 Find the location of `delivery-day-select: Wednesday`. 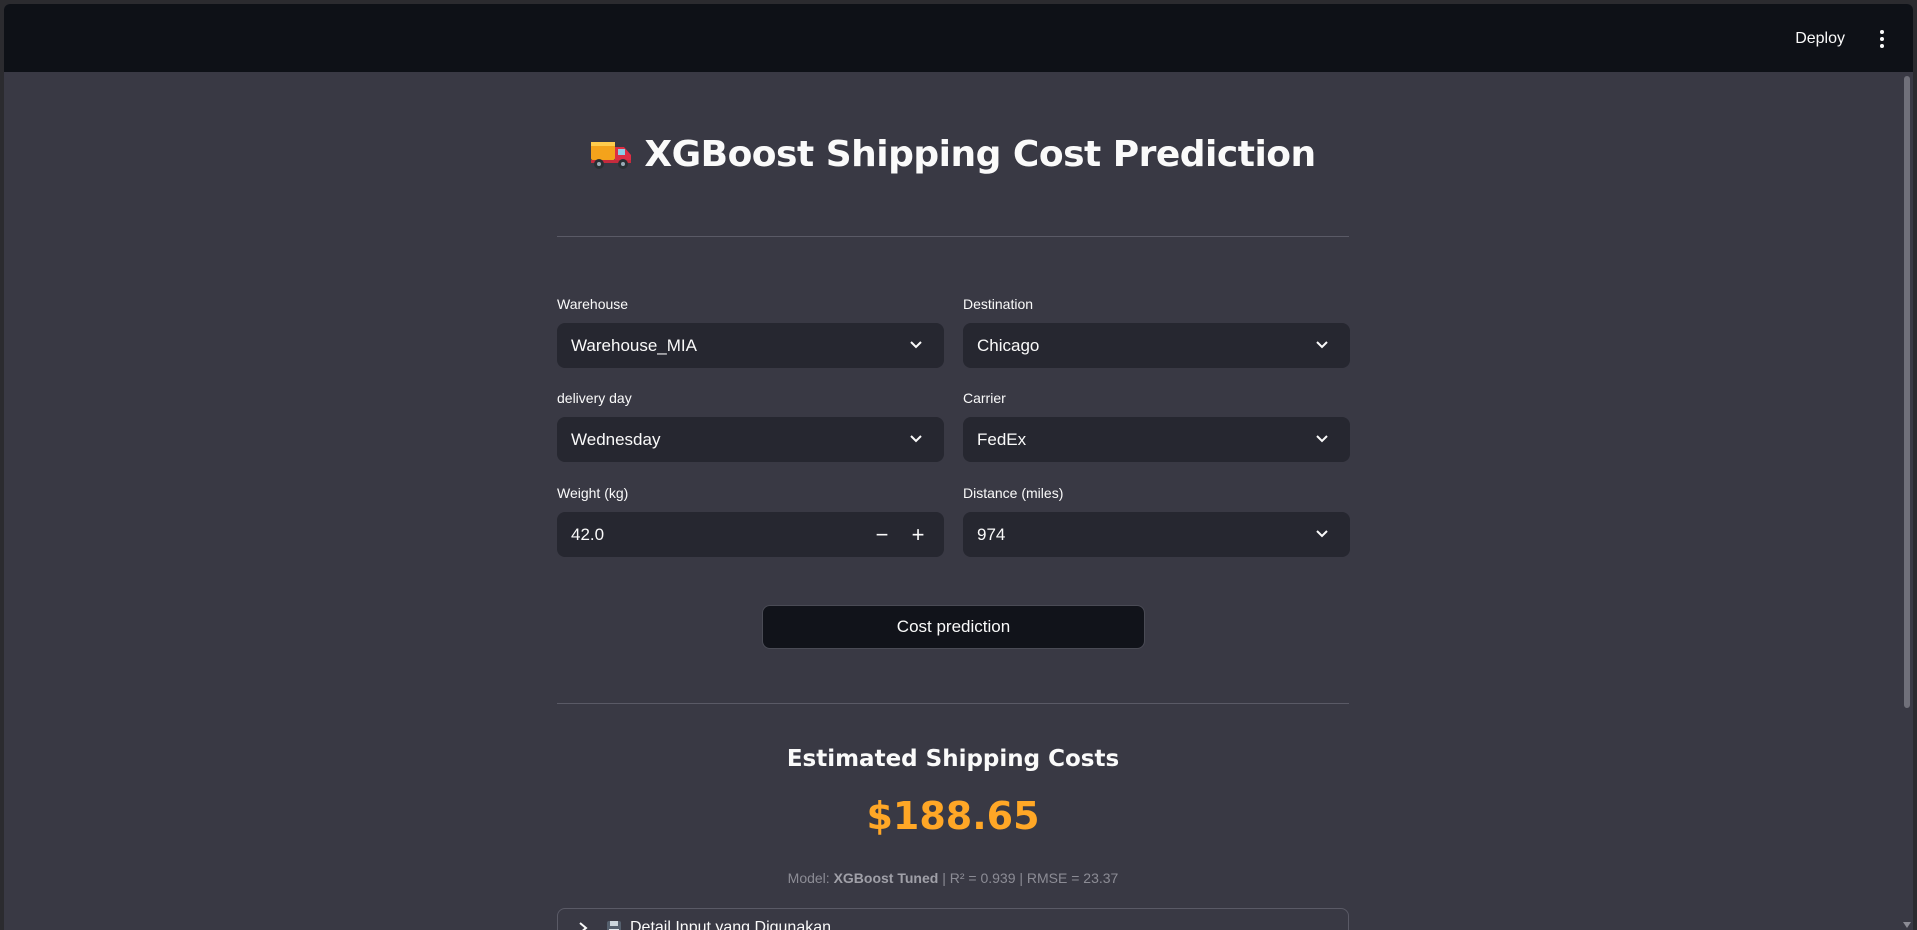

delivery-day-select: Wednesday is located at coordinates (750, 439).